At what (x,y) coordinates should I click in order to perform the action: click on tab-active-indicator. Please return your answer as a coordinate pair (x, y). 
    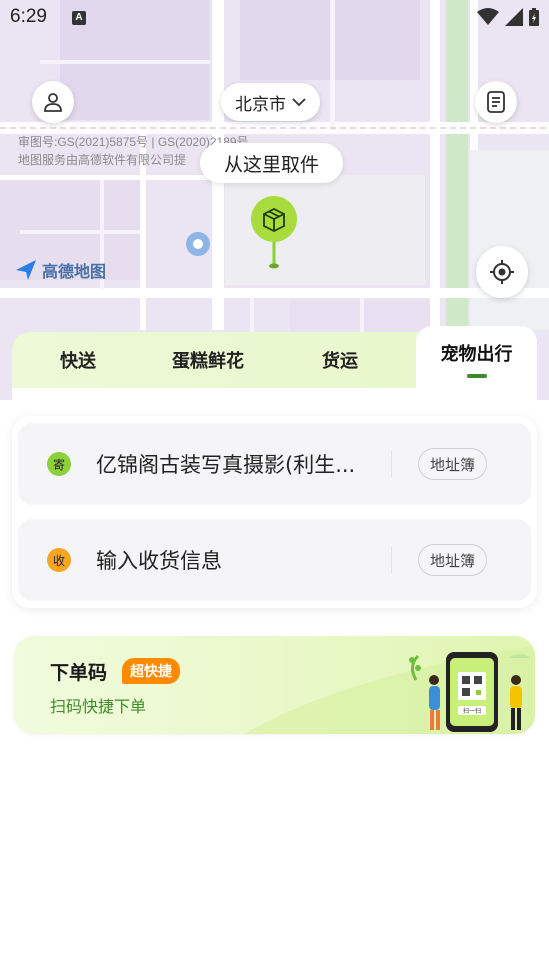
    Looking at the image, I should click on (476, 376).